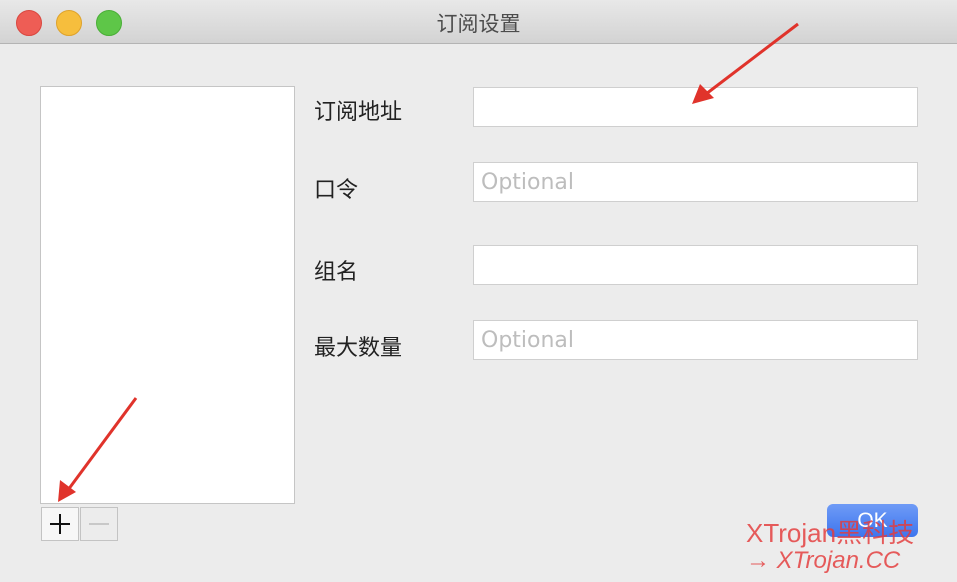  I want to click on password-label: 口令, so click(336, 190).